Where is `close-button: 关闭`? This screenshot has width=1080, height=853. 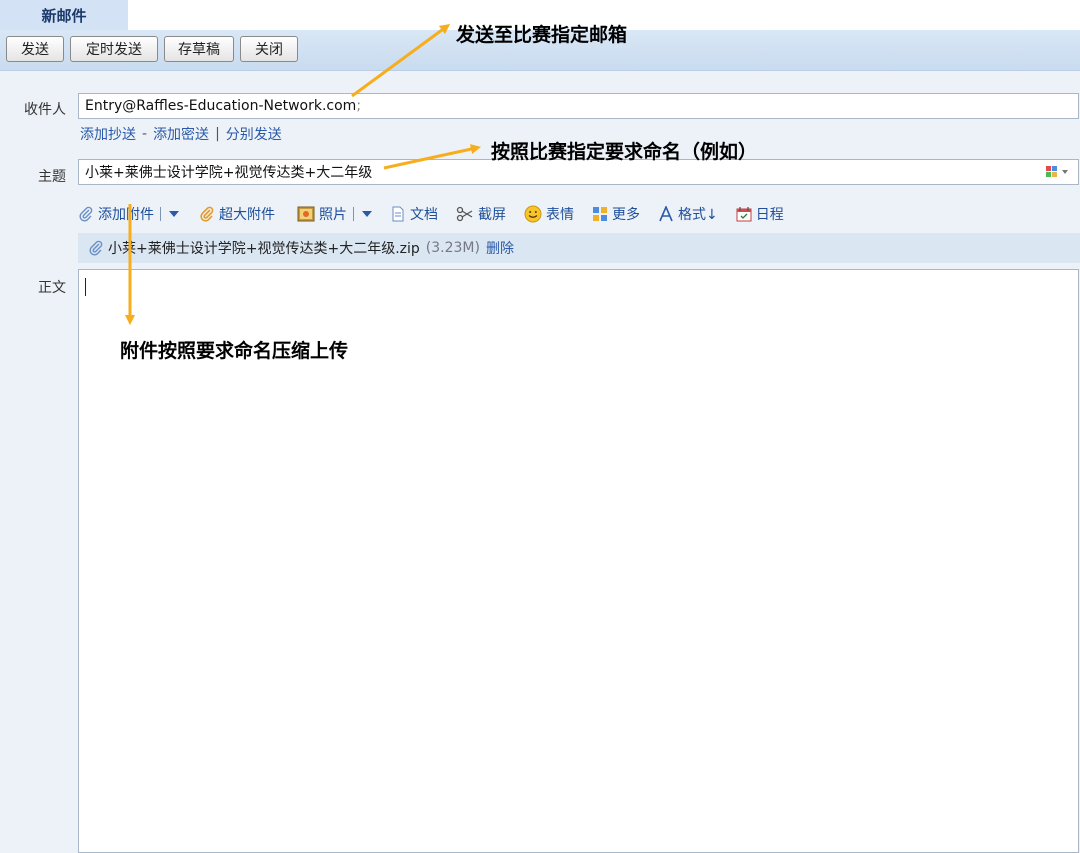
close-button: 关闭 is located at coordinates (269, 49).